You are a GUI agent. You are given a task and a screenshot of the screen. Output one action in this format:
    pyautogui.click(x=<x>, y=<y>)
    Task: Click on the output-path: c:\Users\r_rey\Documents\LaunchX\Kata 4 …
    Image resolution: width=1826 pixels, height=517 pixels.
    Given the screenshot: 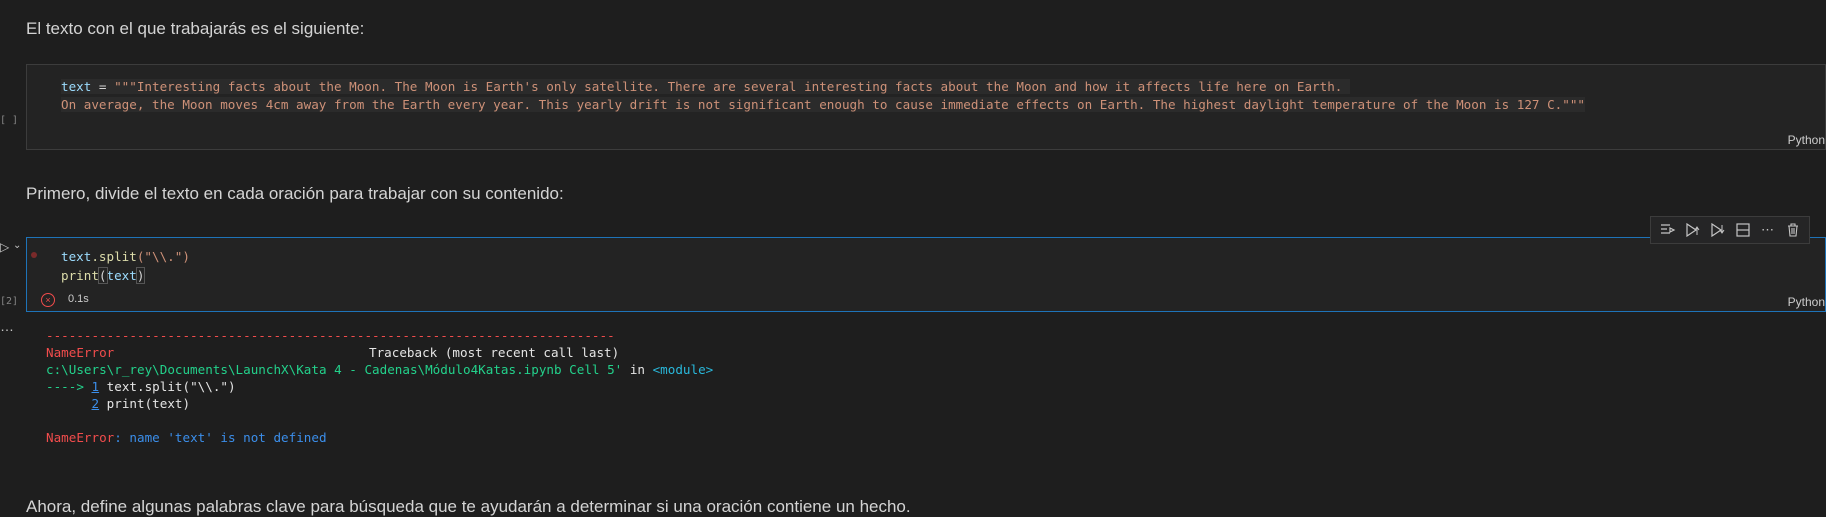 What is the action you would take?
    pyautogui.click(x=380, y=369)
    